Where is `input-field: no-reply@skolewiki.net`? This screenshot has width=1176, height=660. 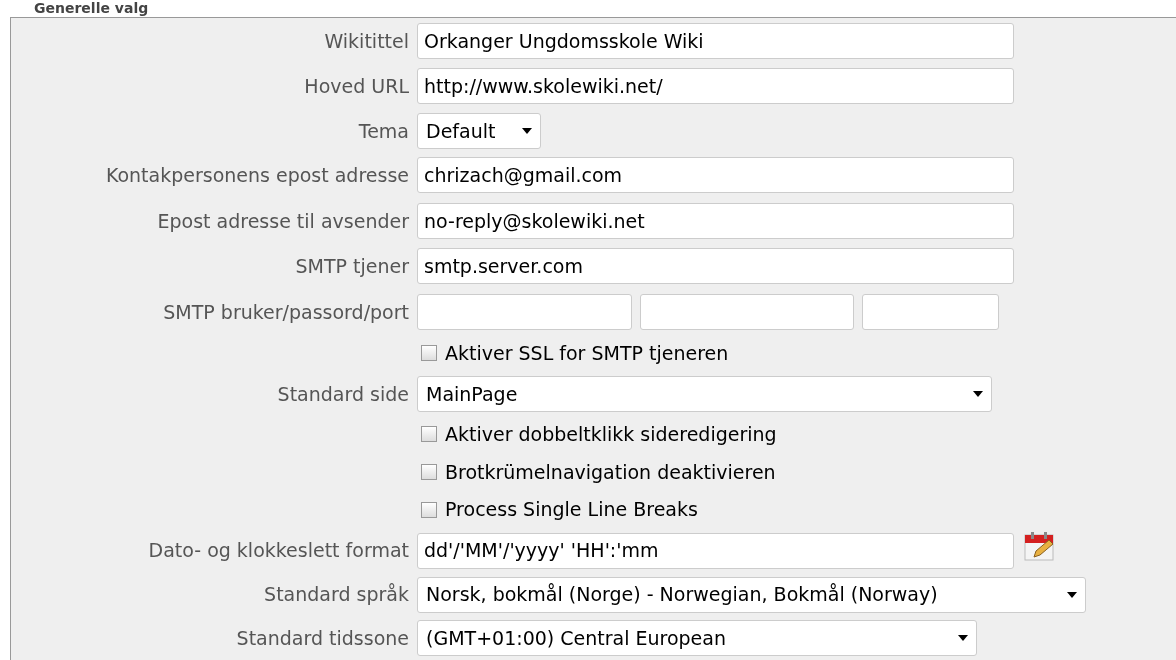
input-field: no-reply@skolewiki.net is located at coordinates (715, 220).